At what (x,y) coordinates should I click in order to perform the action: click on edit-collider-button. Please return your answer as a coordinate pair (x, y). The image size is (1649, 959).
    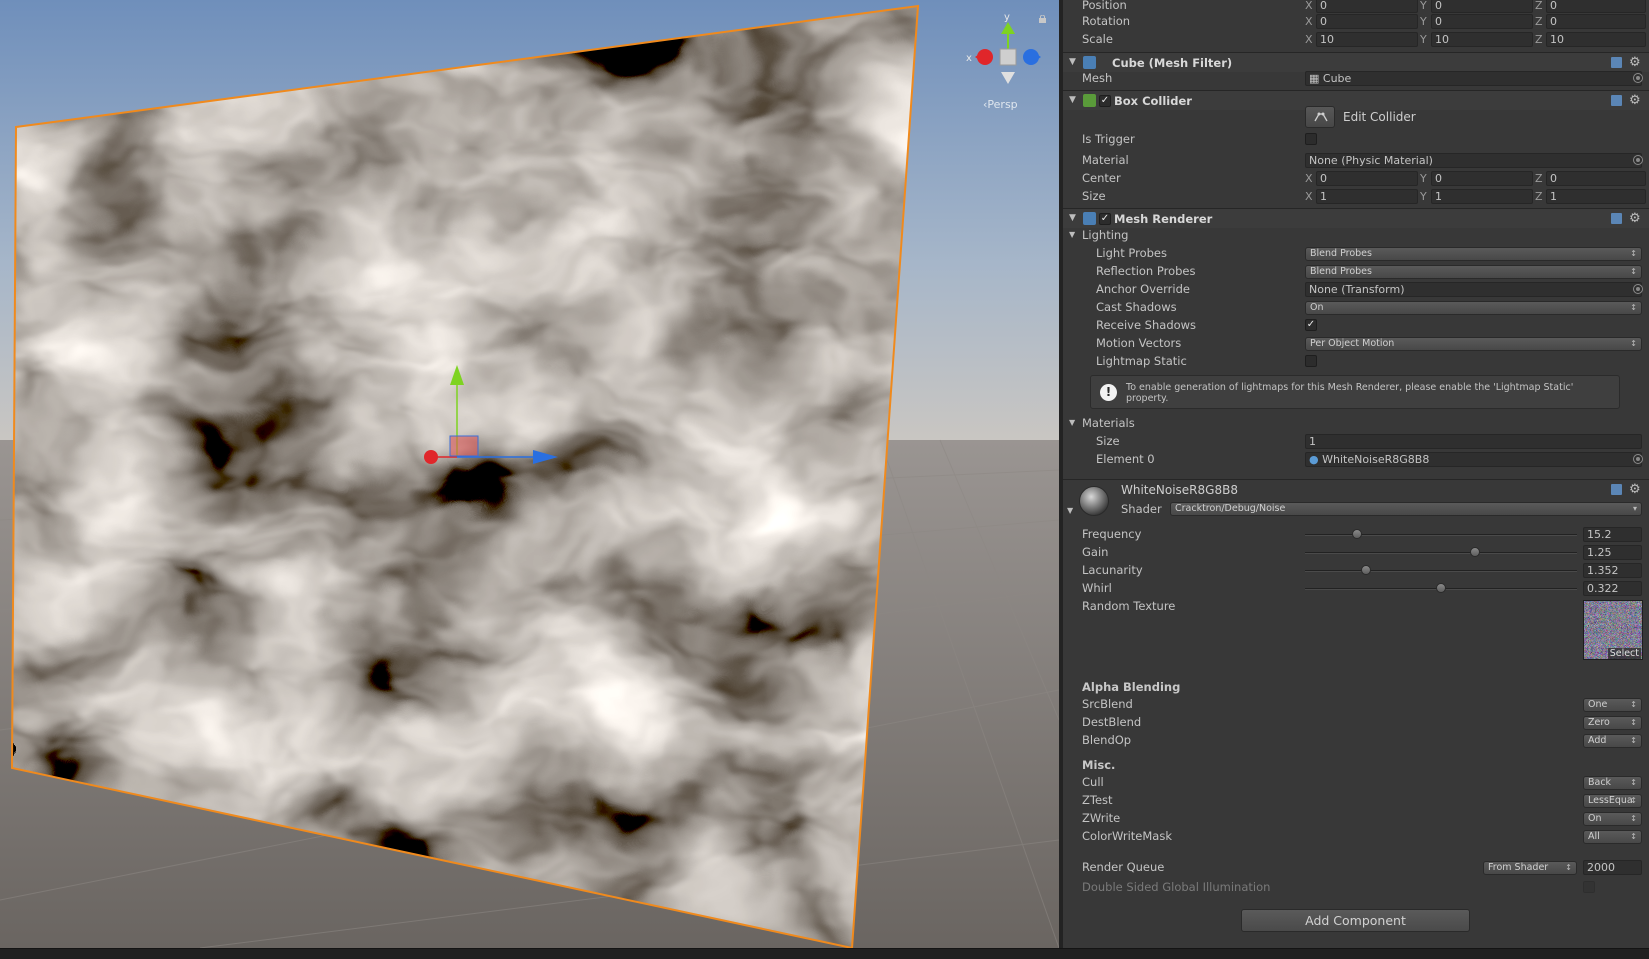
    Looking at the image, I should click on (1320, 117).